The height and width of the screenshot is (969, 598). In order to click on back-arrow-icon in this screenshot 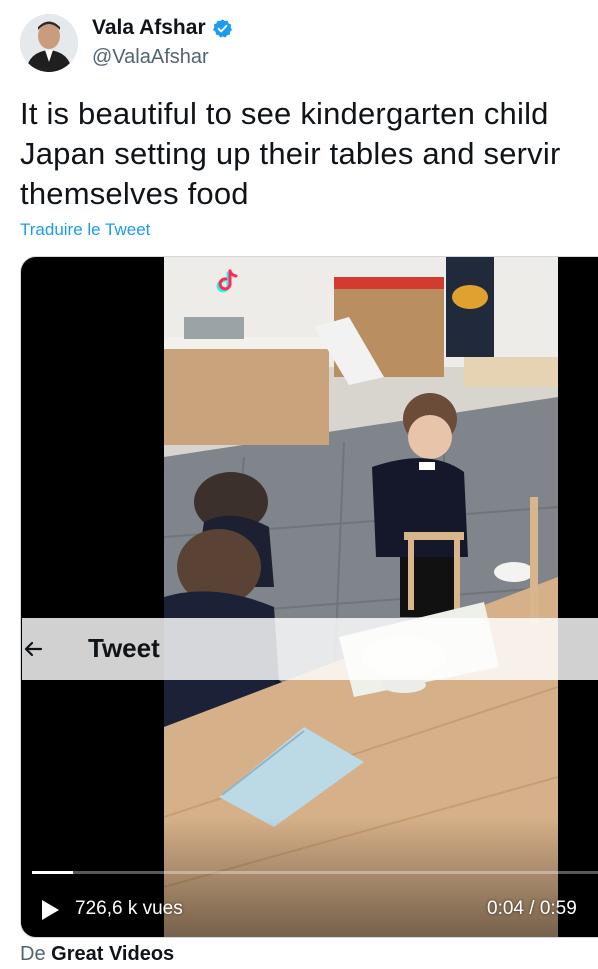, I will do `click(33, 649)`.